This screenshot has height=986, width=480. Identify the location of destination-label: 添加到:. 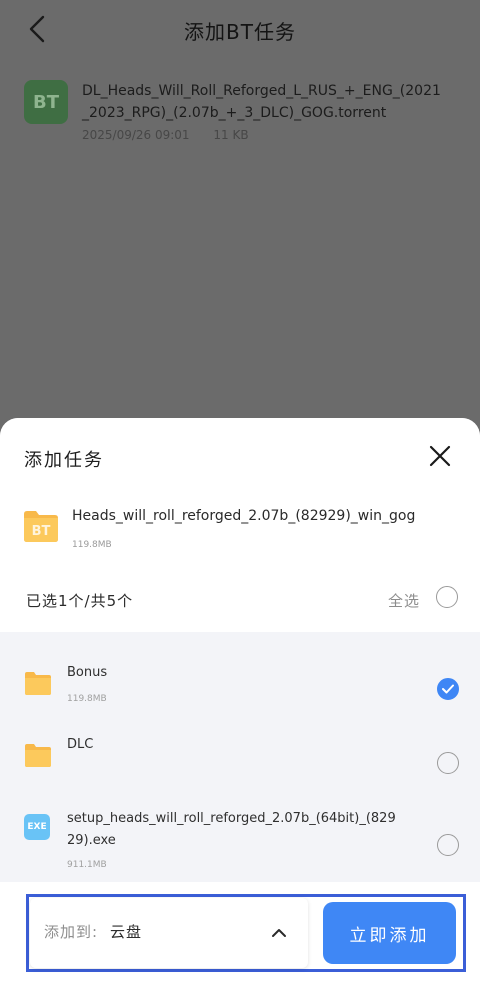
(71, 932).